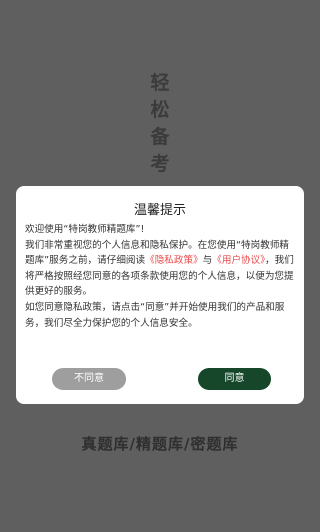 The image size is (320, 532). What do you see at coordinates (160, 444) in the screenshot?
I see `splash-tagline: 真题库/精题库/密题库` at bounding box center [160, 444].